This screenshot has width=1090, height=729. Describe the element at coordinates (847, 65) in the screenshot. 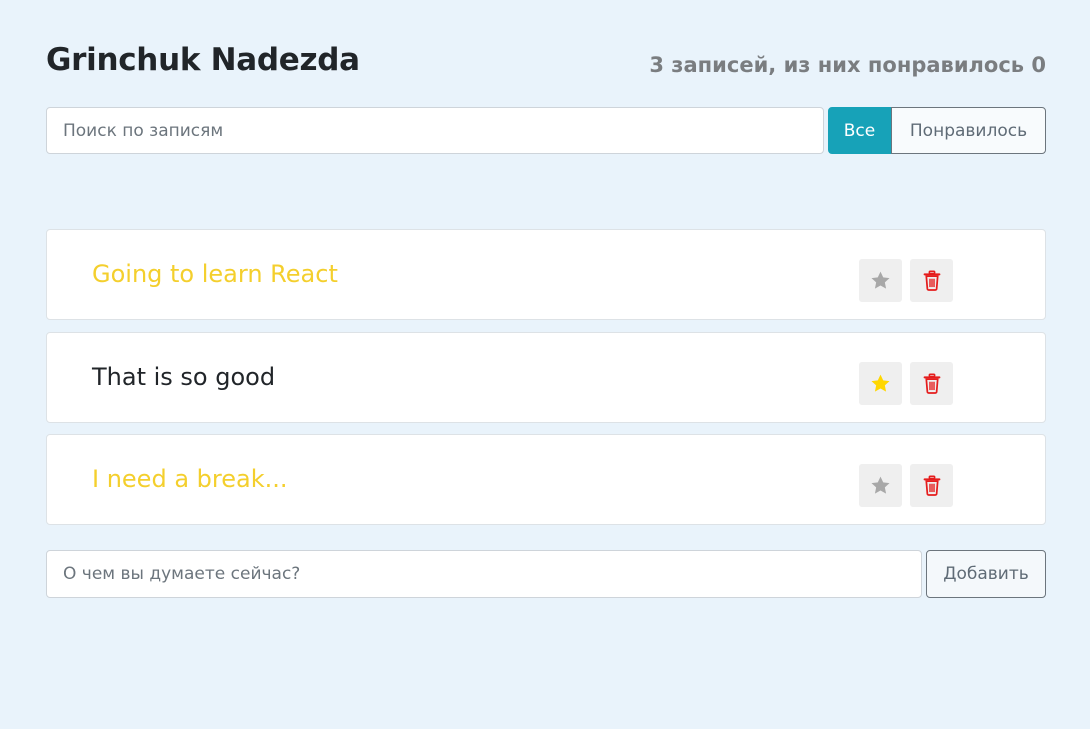

I see `post-stats: 3 записей, из них понравилось 0` at that location.